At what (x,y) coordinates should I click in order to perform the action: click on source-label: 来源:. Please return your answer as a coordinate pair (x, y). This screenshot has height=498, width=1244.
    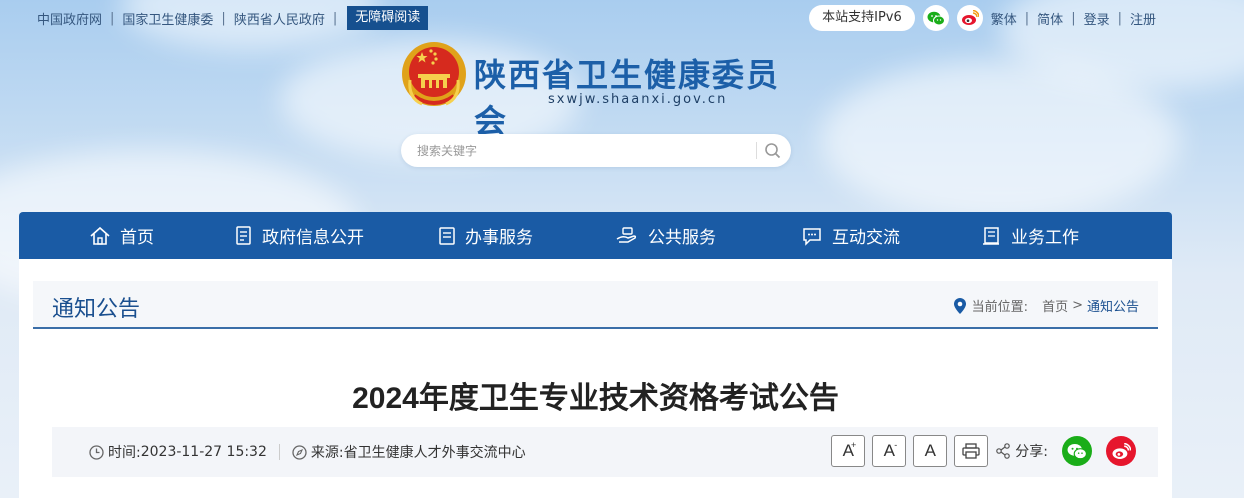
    Looking at the image, I should click on (327, 453).